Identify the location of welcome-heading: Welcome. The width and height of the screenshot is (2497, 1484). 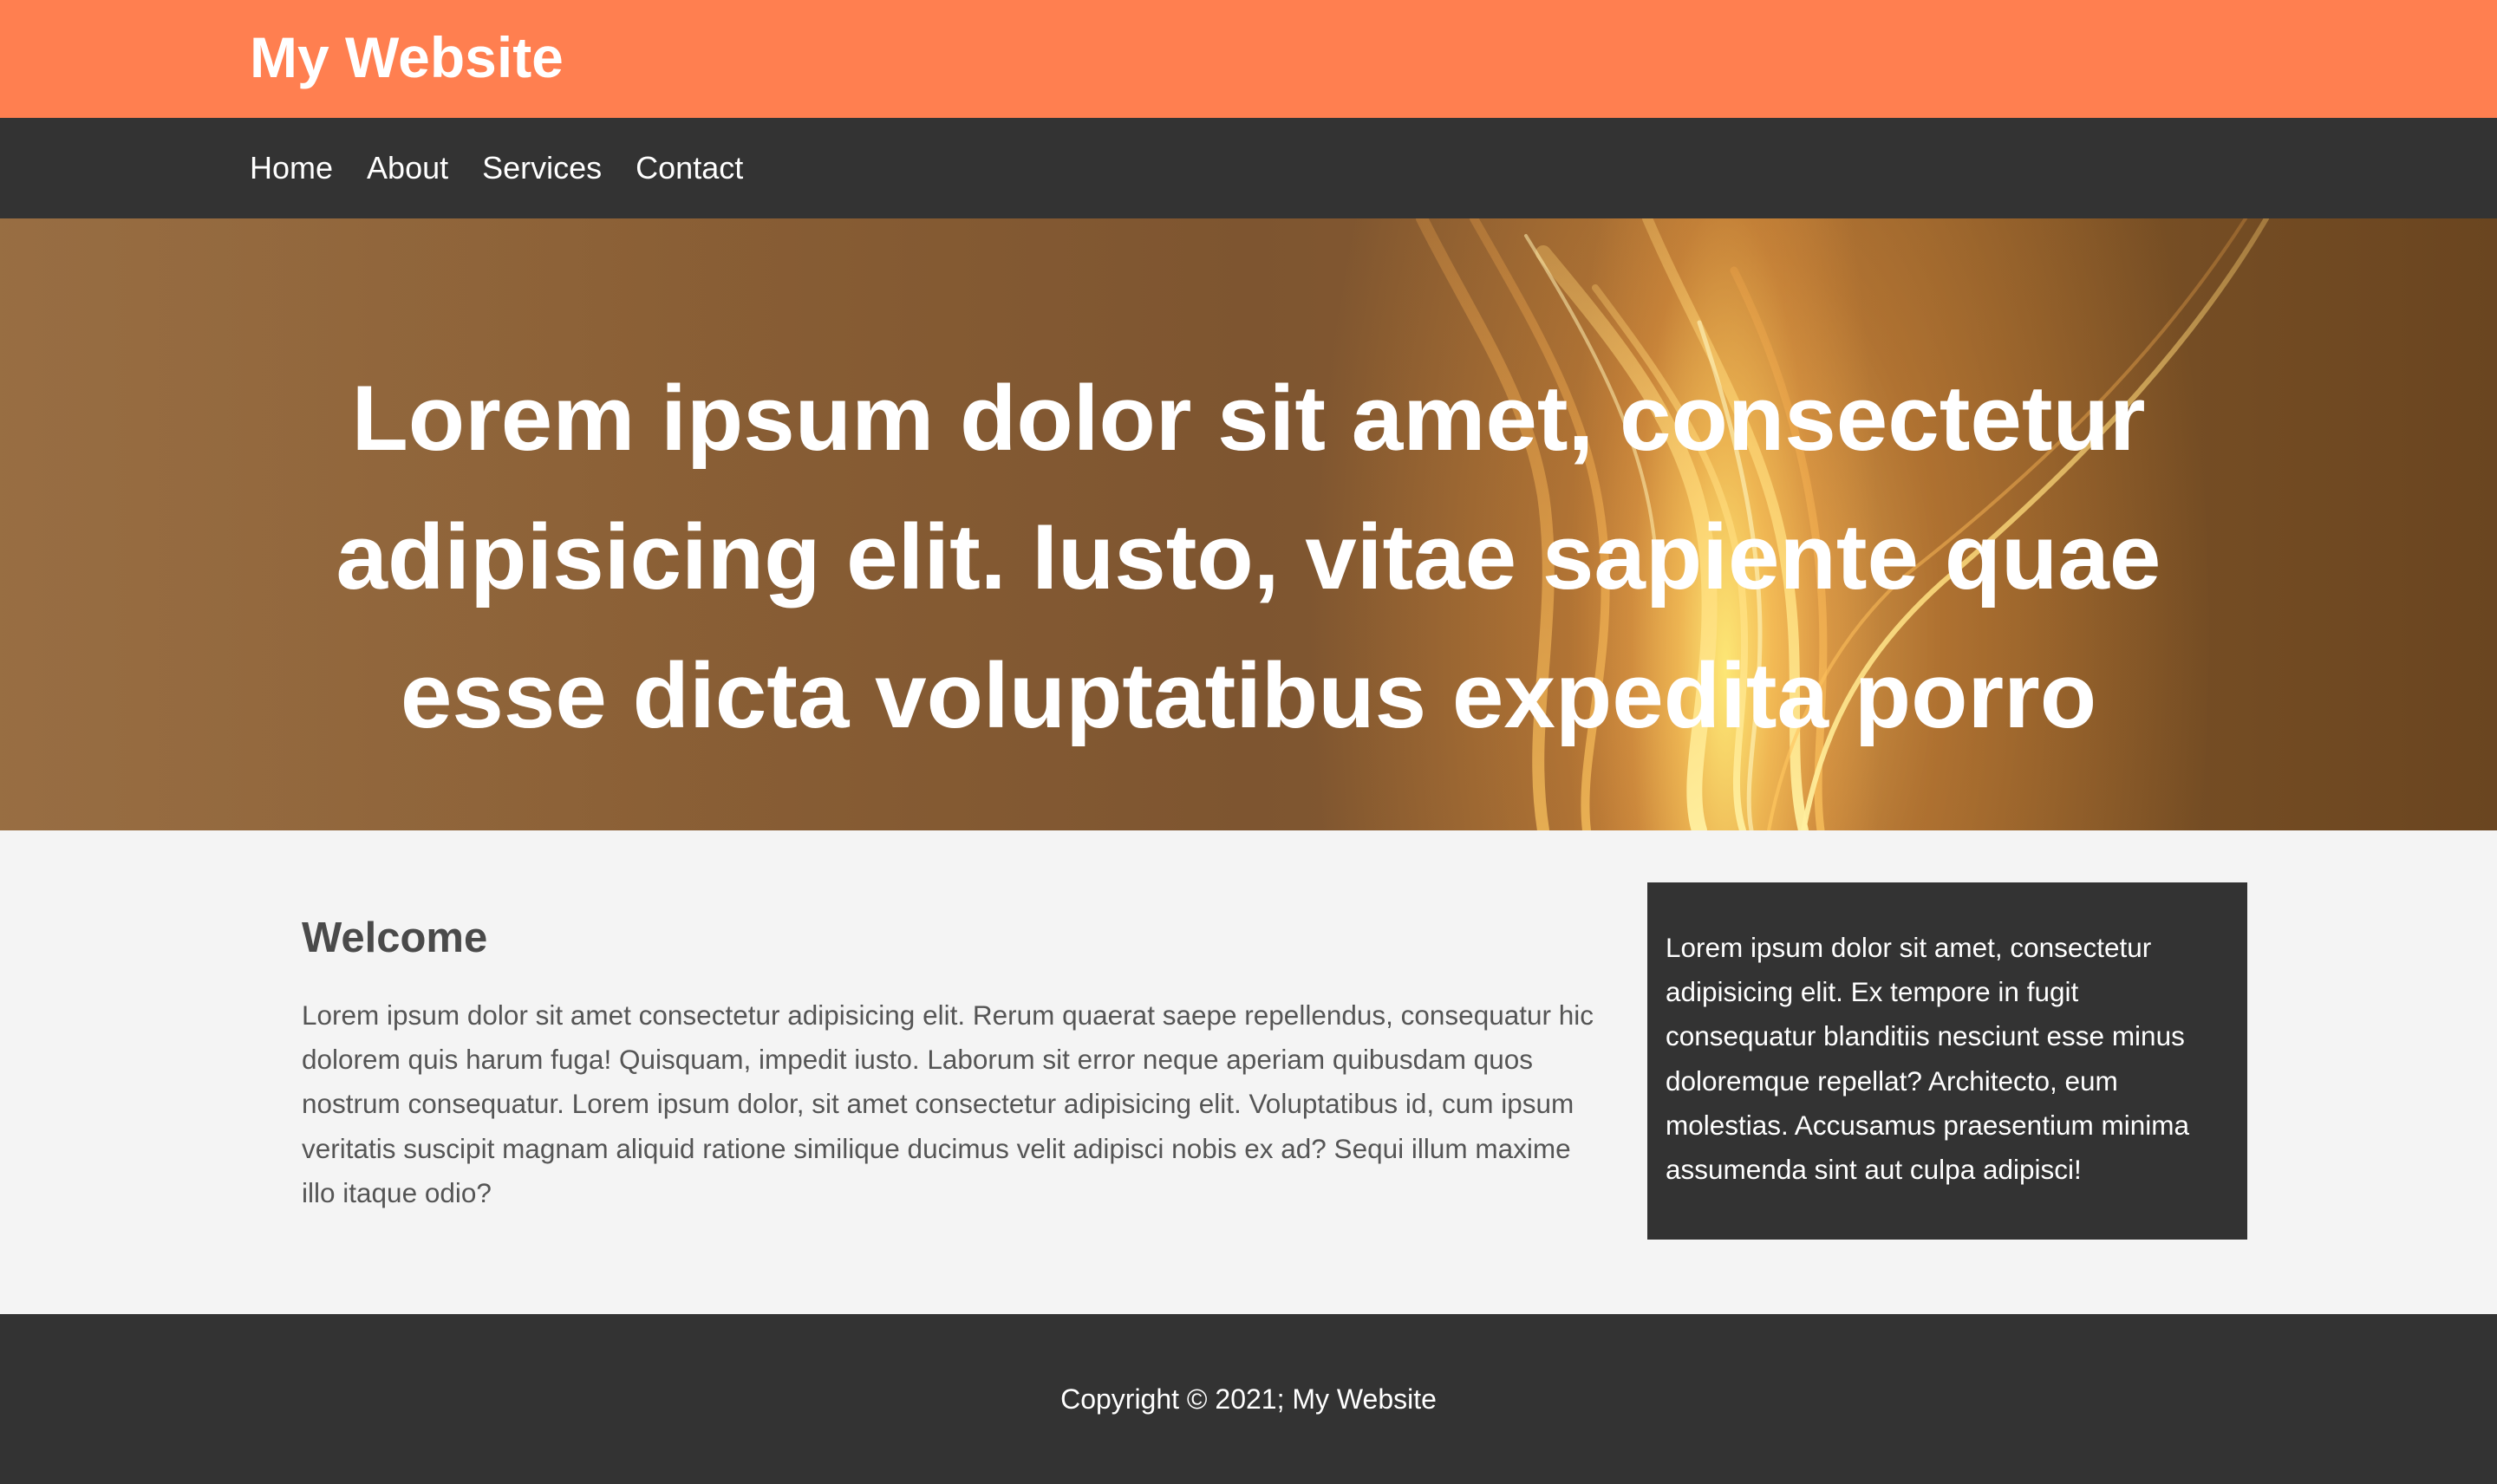
(395, 937).